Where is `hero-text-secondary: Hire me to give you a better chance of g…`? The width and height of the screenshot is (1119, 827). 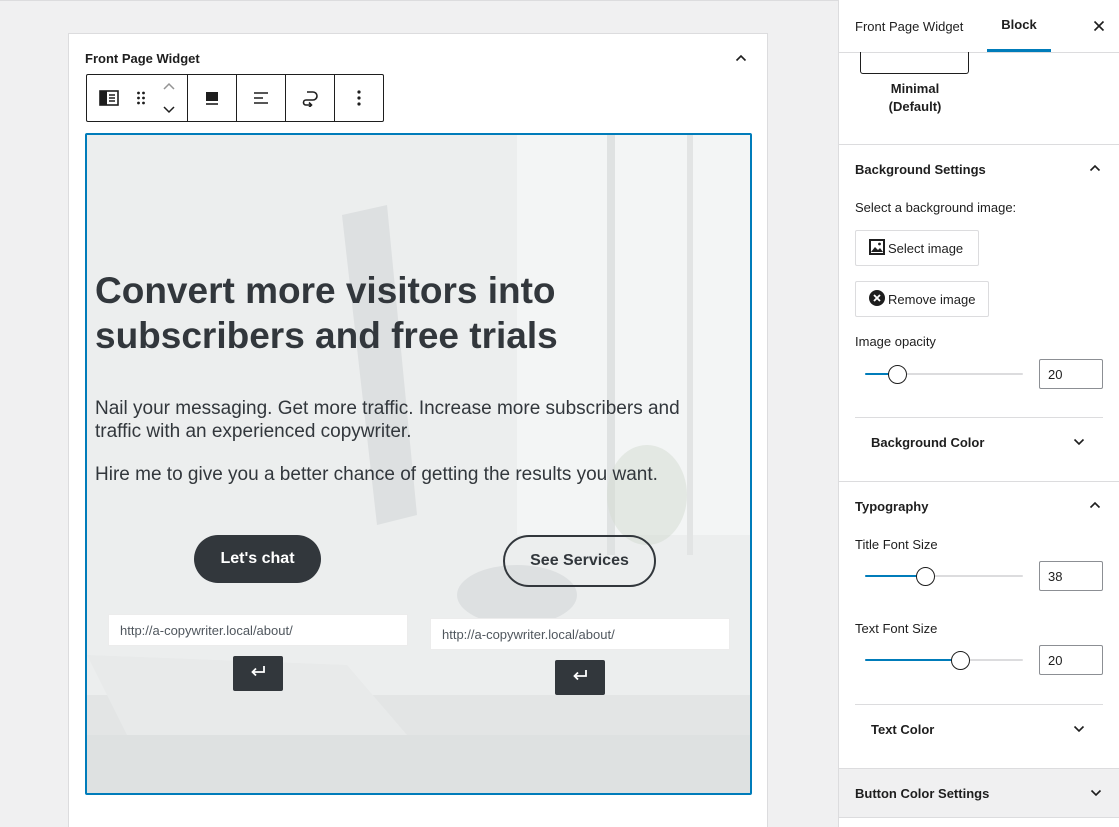
hero-text-secondary: Hire me to give you a better chance of g… is located at coordinates (415, 474).